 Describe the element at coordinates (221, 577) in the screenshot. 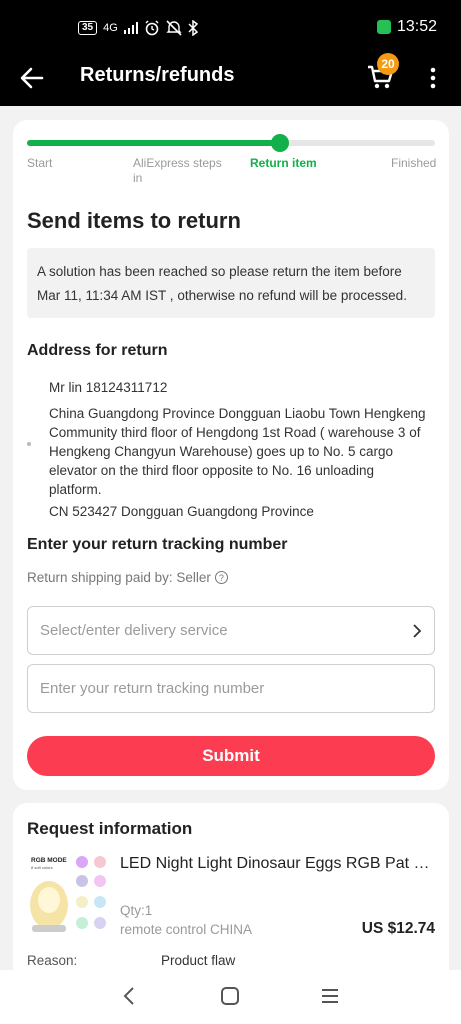

I see `help-icon: ?` at that location.